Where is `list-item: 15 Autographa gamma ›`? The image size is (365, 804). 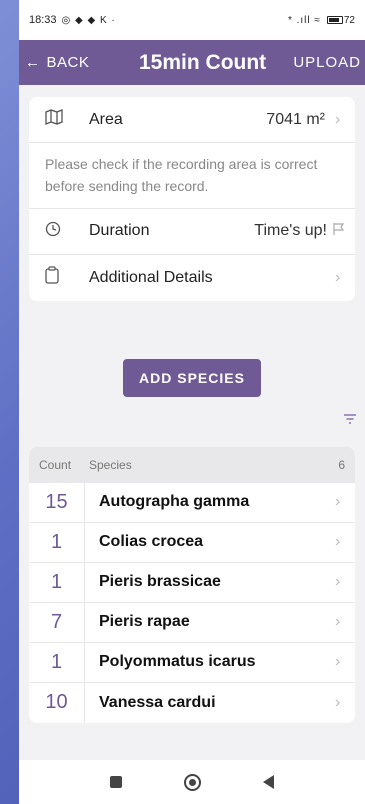 list-item: 15 Autographa gamma › is located at coordinates (192, 502).